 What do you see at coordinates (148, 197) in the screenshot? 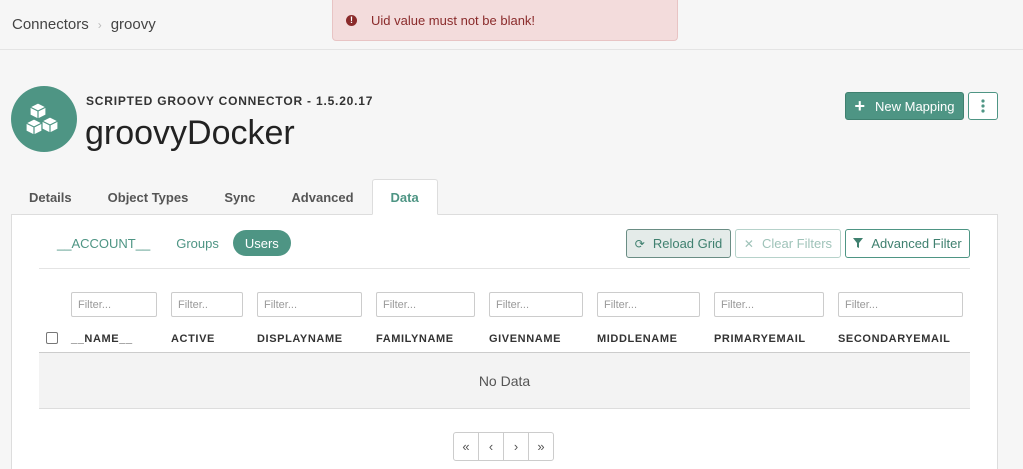
I see `tab-object-types: Object Types` at bounding box center [148, 197].